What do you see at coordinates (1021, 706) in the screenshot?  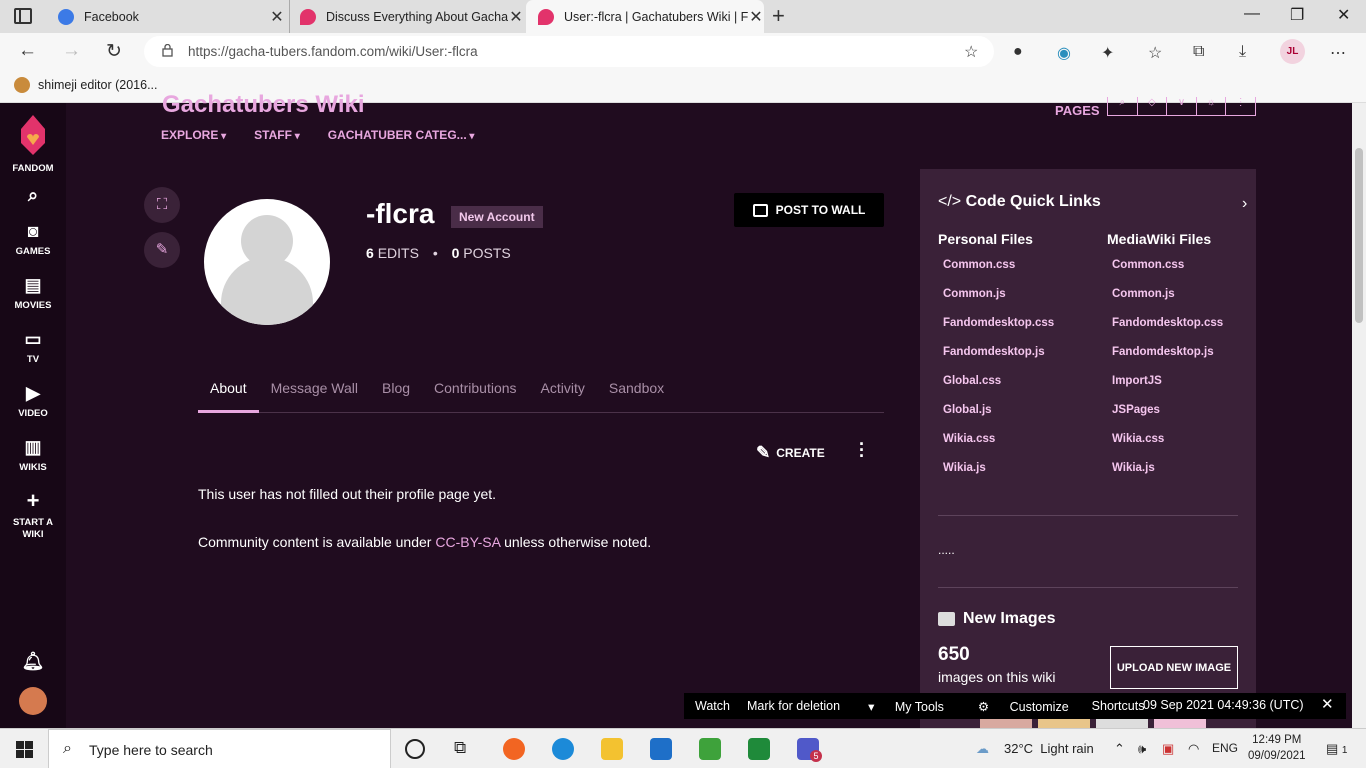 I see `customize-link: ⚙ Customize` at bounding box center [1021, 706].